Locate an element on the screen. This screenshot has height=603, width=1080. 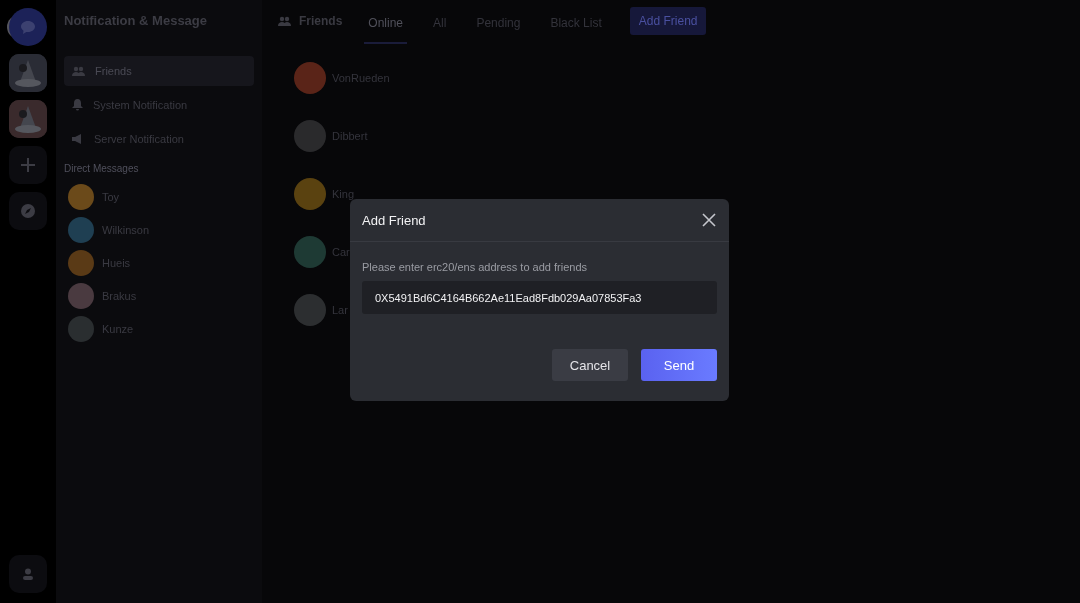
section-title: Direct Messages is located at coordinates (102, 168).